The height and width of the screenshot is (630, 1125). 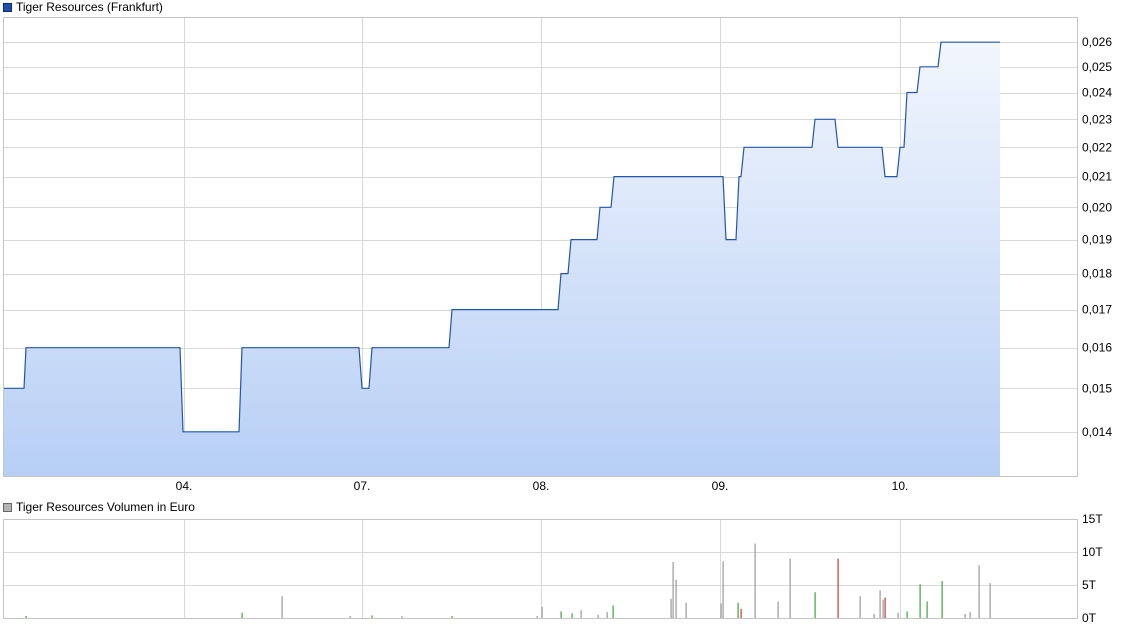 What do you see at coordinates (1092, 568) in the screenshot?
I see `volume-y-axis: 0T 5T 10T 15T` at bounding box center [1092, 568].